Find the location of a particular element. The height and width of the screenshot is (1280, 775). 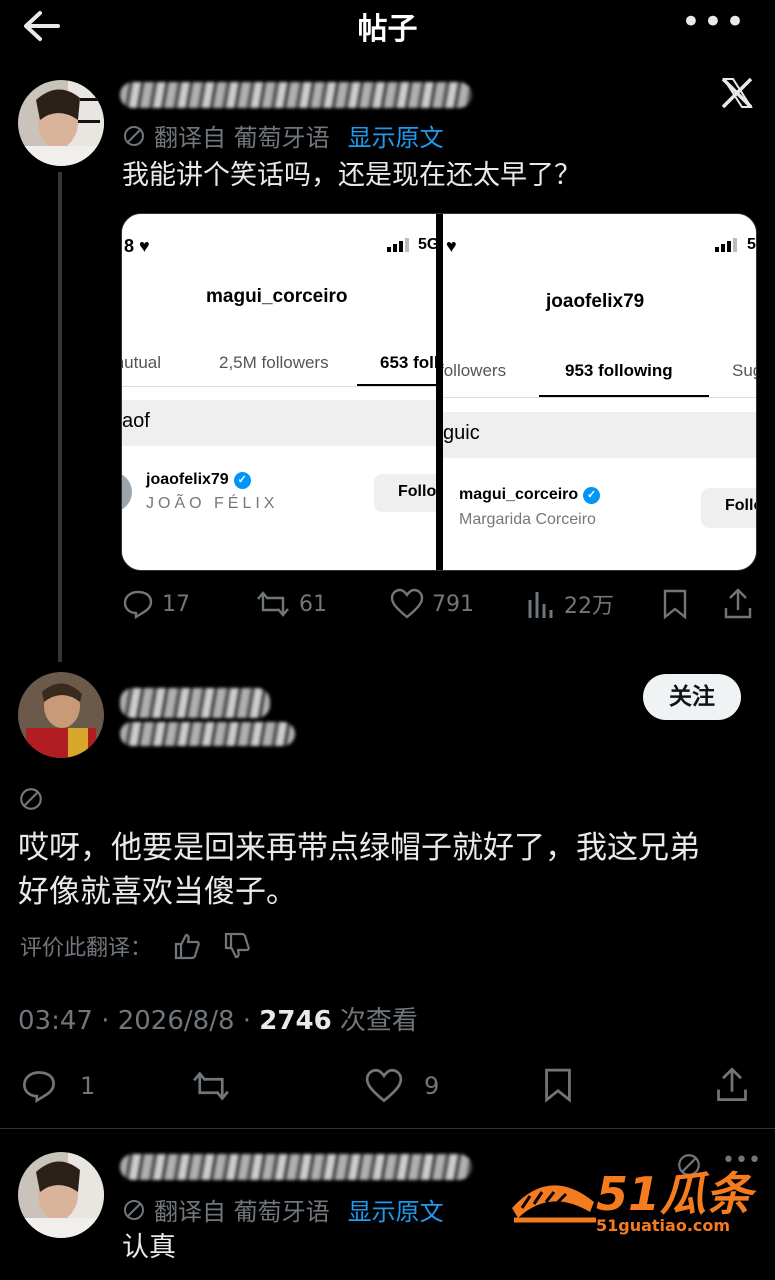

panel-divider is located at coordinates (439, 392).